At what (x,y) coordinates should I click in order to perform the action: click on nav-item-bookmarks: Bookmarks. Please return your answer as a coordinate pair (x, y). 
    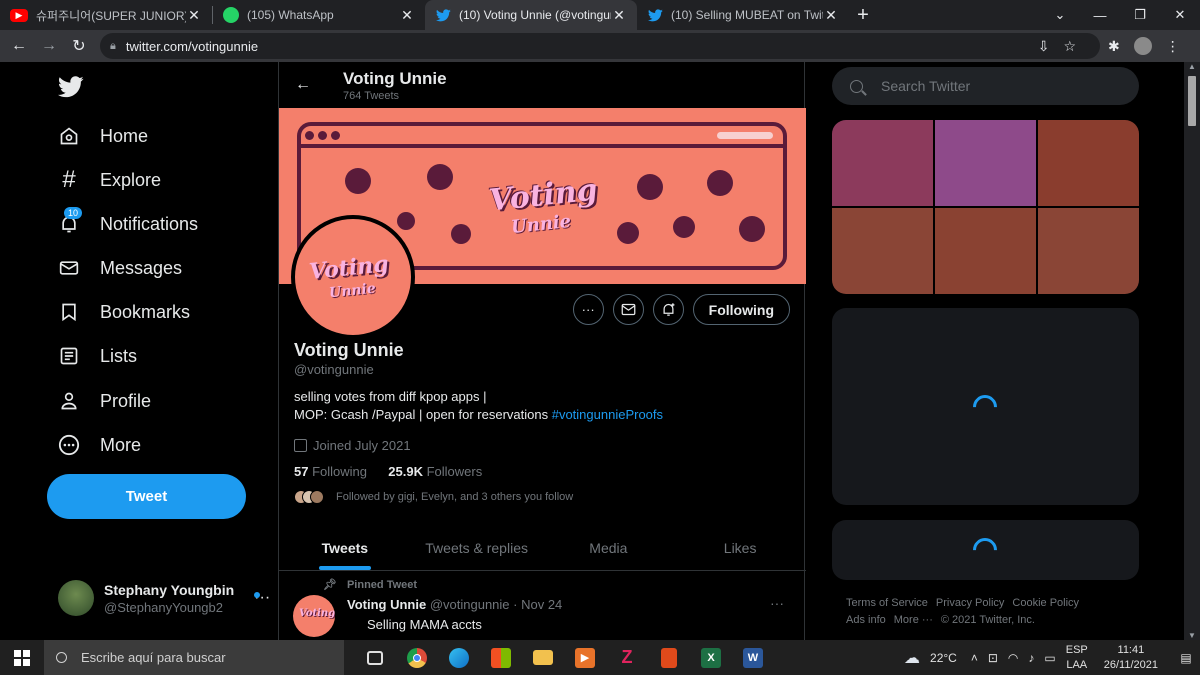
    Looking at the image, I should click on (124, 312).